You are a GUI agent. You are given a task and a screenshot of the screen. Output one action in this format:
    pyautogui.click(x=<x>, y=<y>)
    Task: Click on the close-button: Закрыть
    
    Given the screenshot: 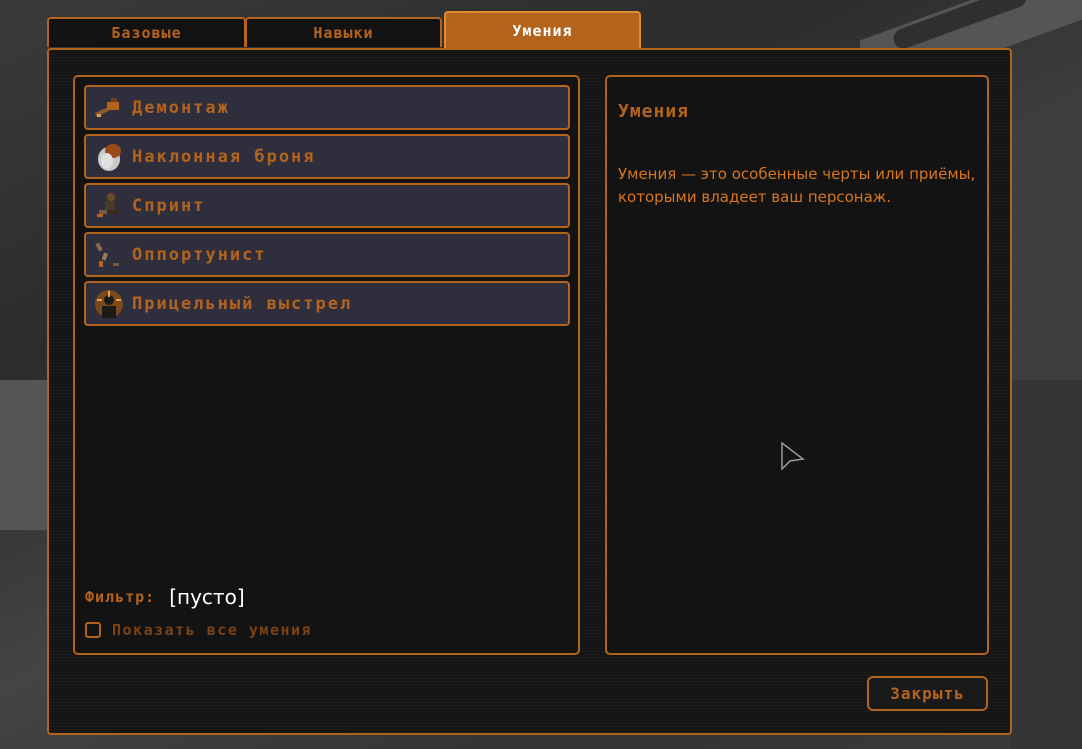 What is the action you would take?
    pyautogui.click(x=927, y=693)
    